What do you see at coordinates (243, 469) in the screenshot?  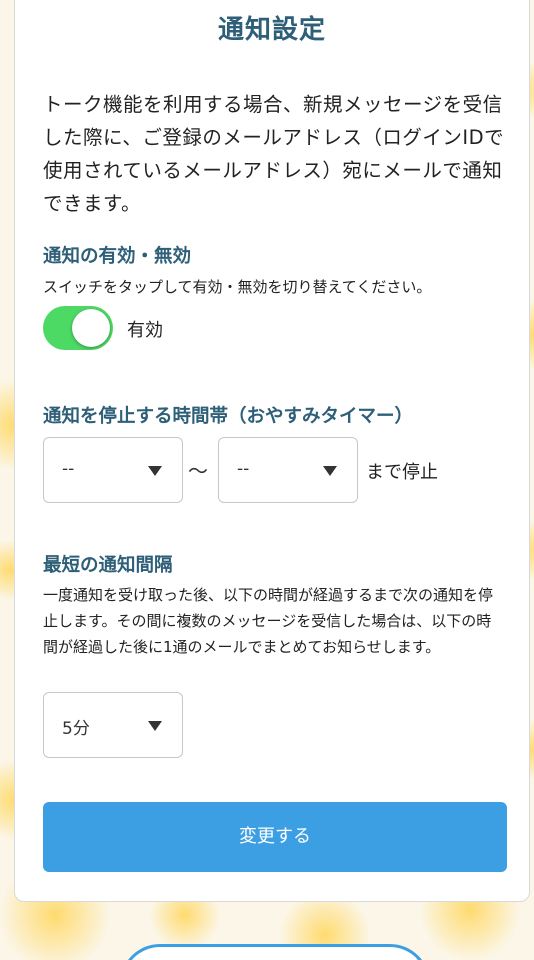 I see `timer-end-value: --` at bounding box center [243, 469].